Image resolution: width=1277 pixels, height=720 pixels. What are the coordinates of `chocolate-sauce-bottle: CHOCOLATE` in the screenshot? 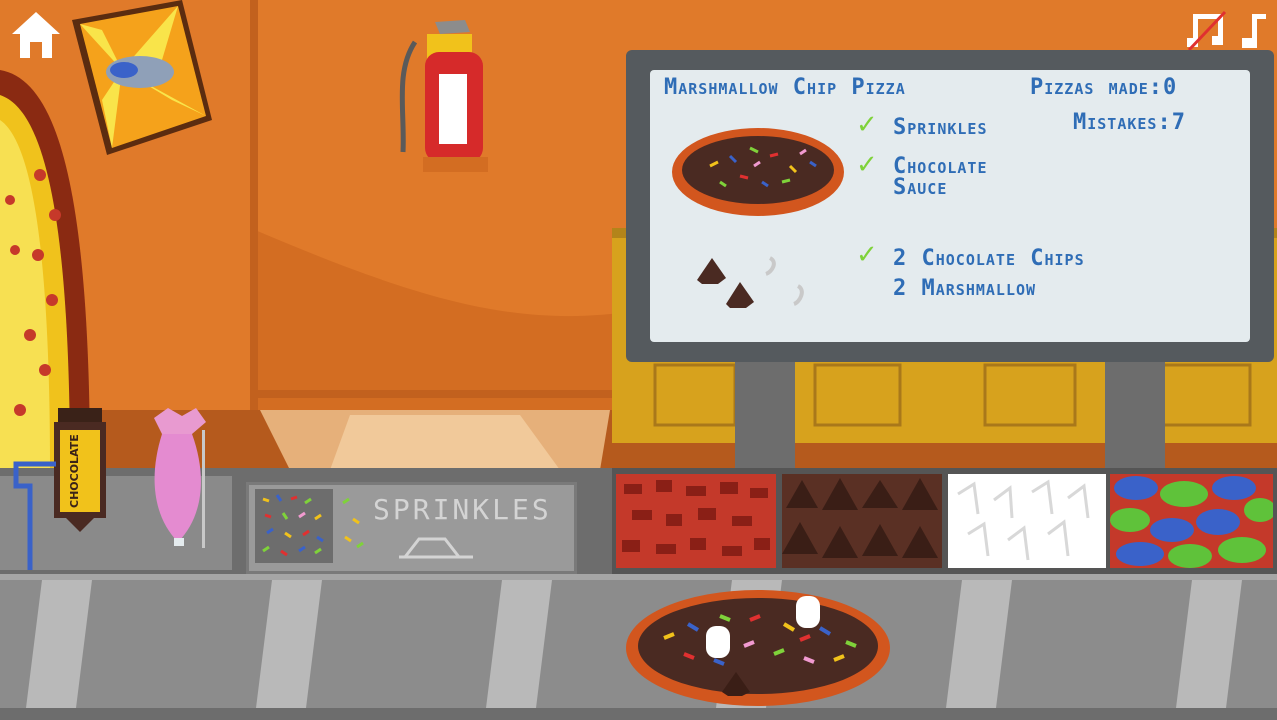 It's located at (80, 470).